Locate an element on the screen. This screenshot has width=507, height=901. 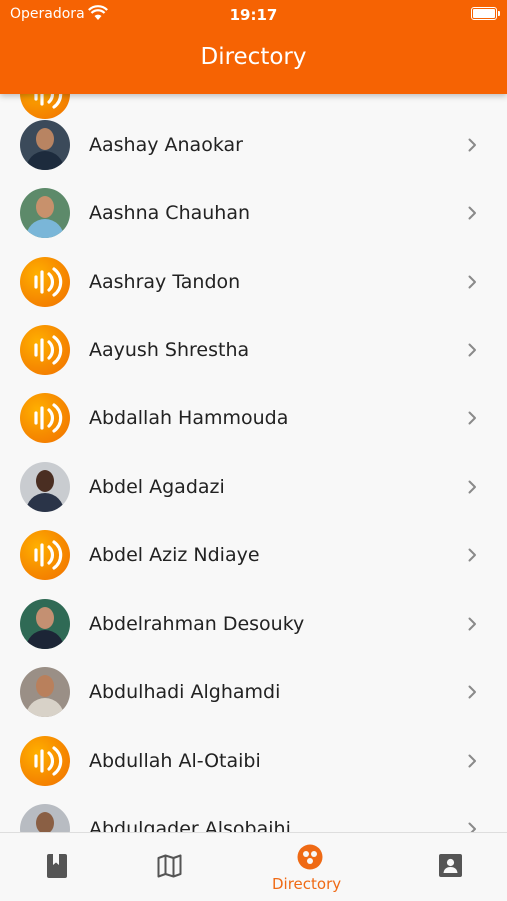
list-item: Abdel Agadazi is located at coordinates (253, 487).